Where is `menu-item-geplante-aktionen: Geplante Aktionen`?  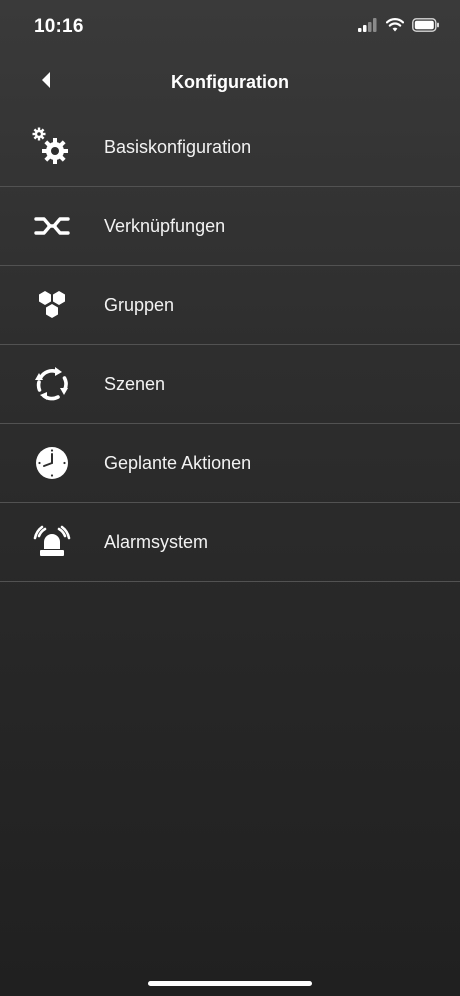 menu-item-geplante-aktionen: Geplante Aktionen is located at coordinates (230, 463).